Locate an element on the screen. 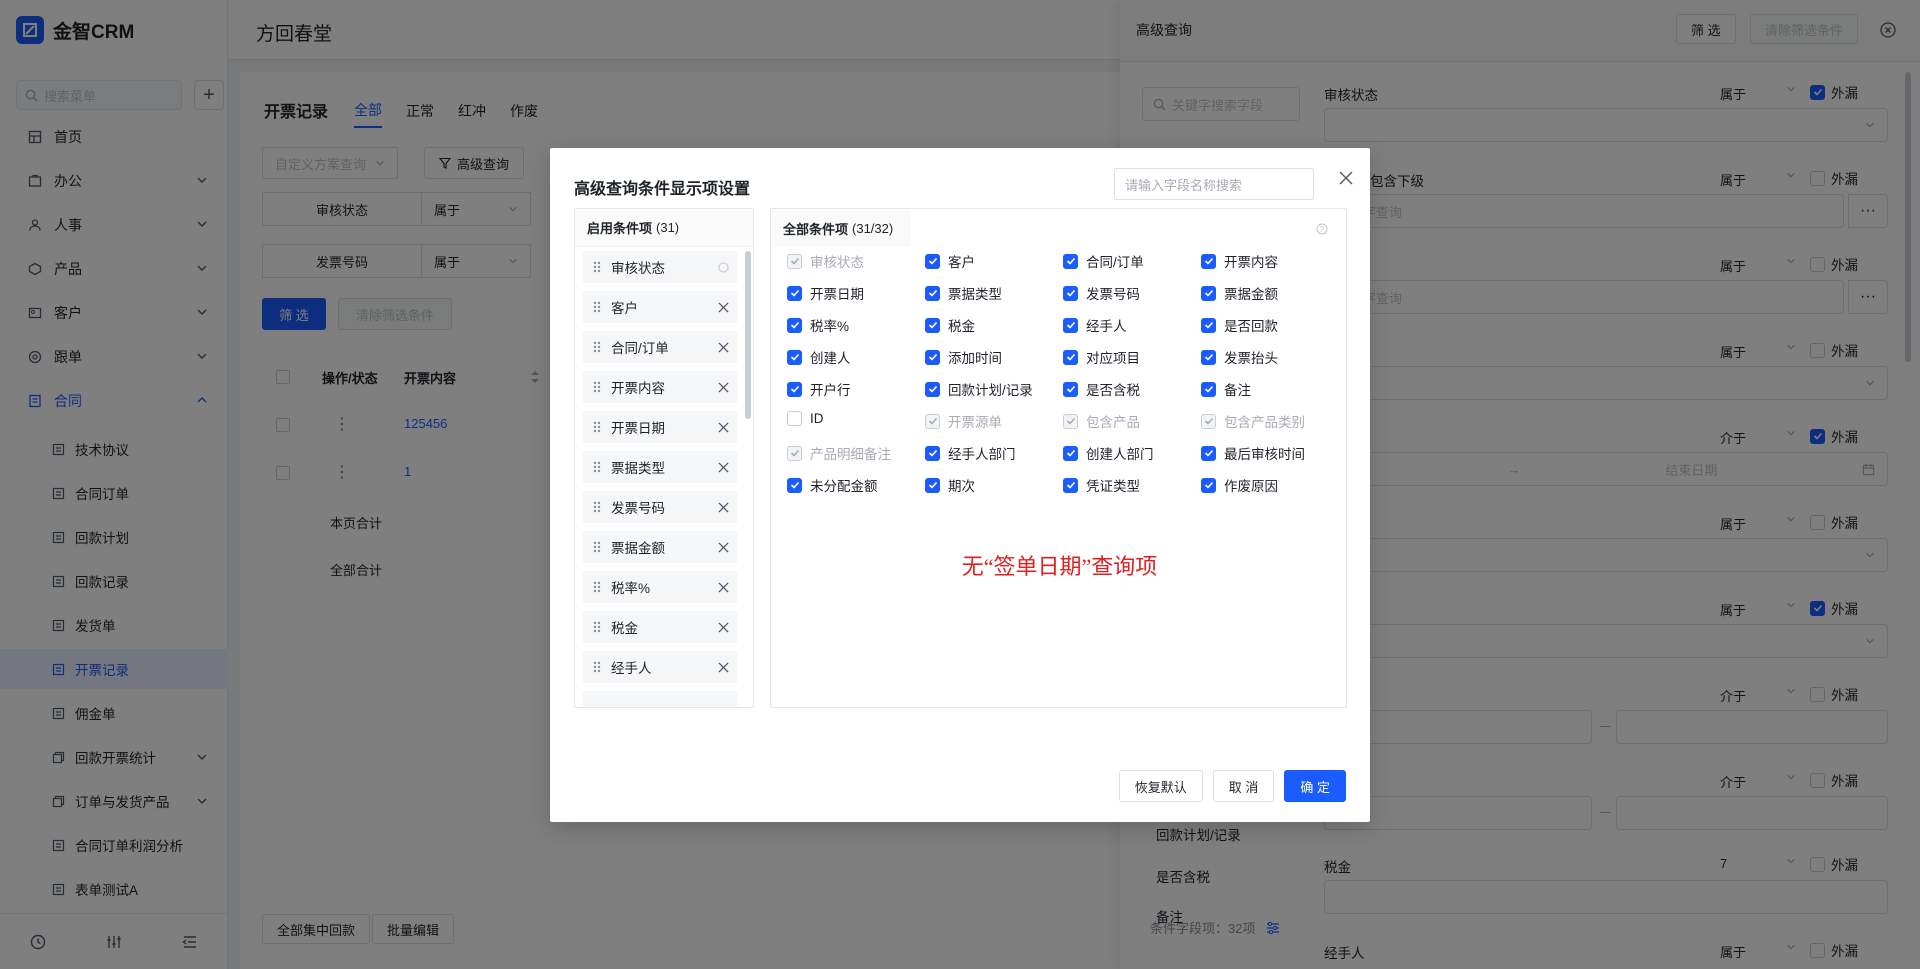  condition-option-checkbox: 票据类型 is located at coordinates (963, 293).